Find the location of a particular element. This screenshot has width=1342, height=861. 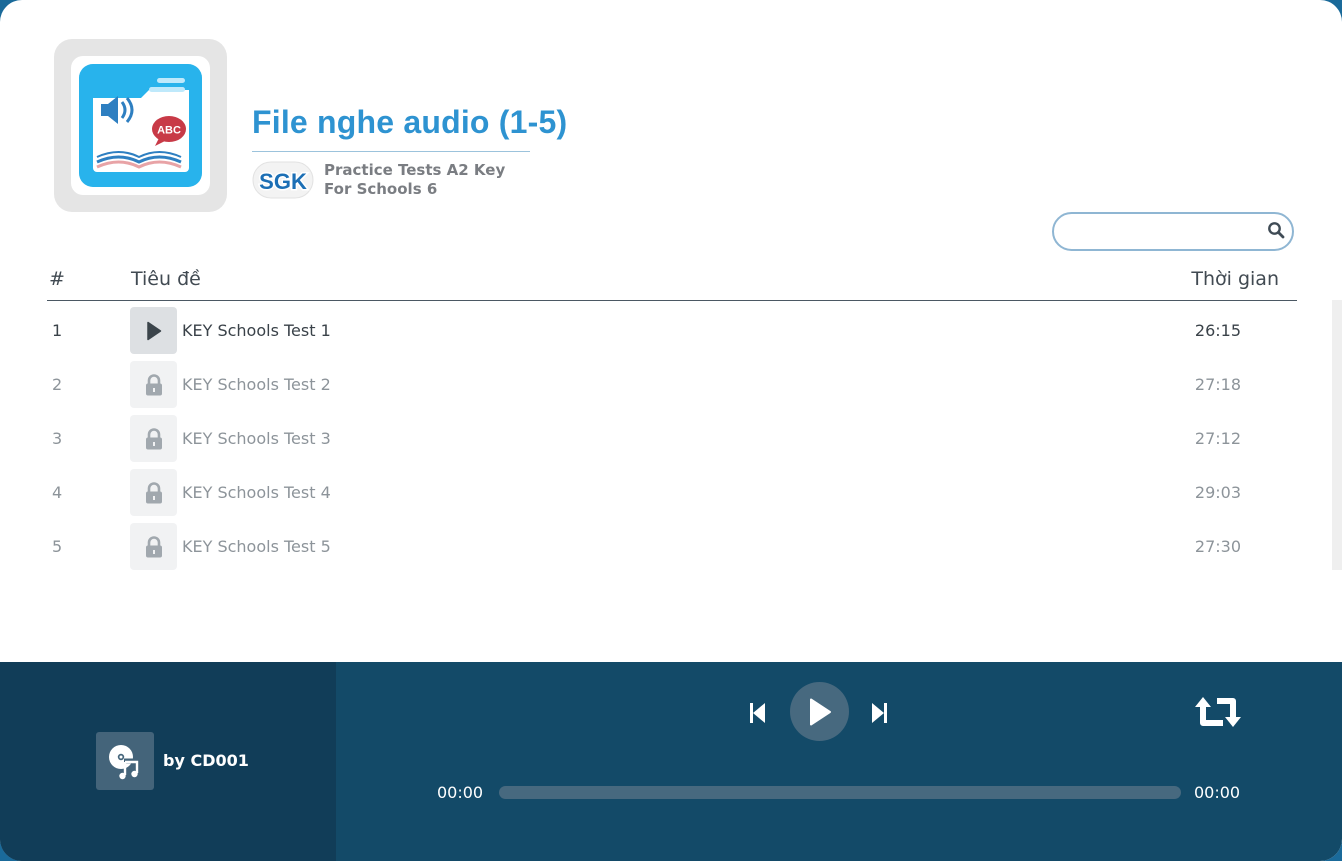

search-icon is located at coordinates (1276, 232).